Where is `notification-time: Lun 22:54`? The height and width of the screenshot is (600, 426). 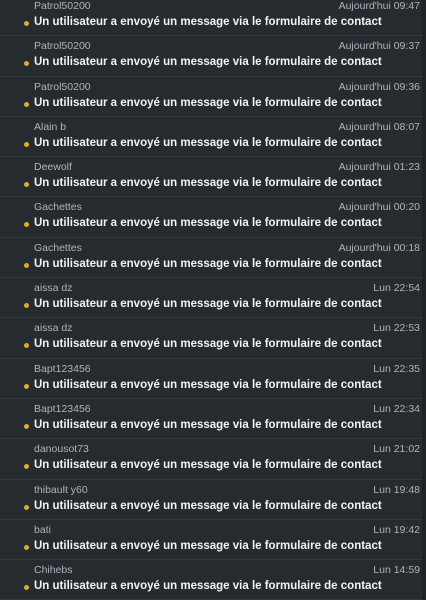 notification-time: Lun 22:54 is located at coordinates (396, 288).